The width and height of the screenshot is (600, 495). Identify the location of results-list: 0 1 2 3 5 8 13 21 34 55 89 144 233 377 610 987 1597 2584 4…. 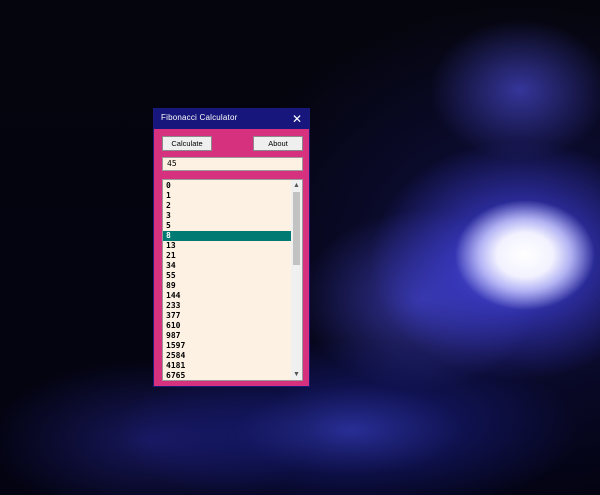
(227, 280).